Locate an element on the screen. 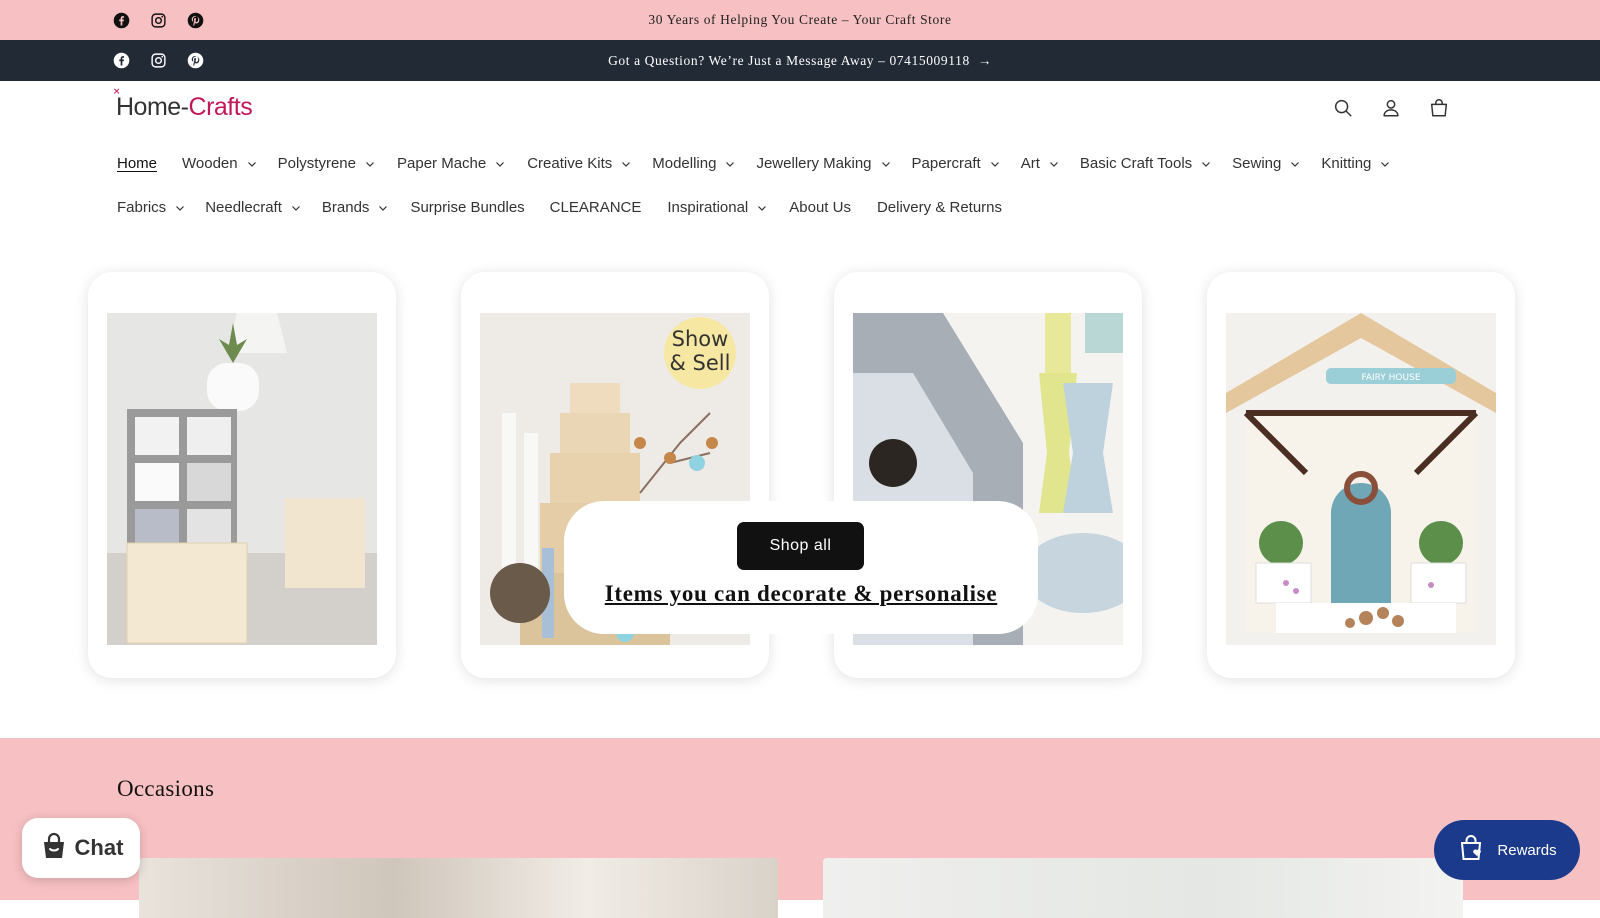 This screenshot has height=918, width=1600. nav-item-clearance: CLEARANCE is located at coordinates (596, 207).